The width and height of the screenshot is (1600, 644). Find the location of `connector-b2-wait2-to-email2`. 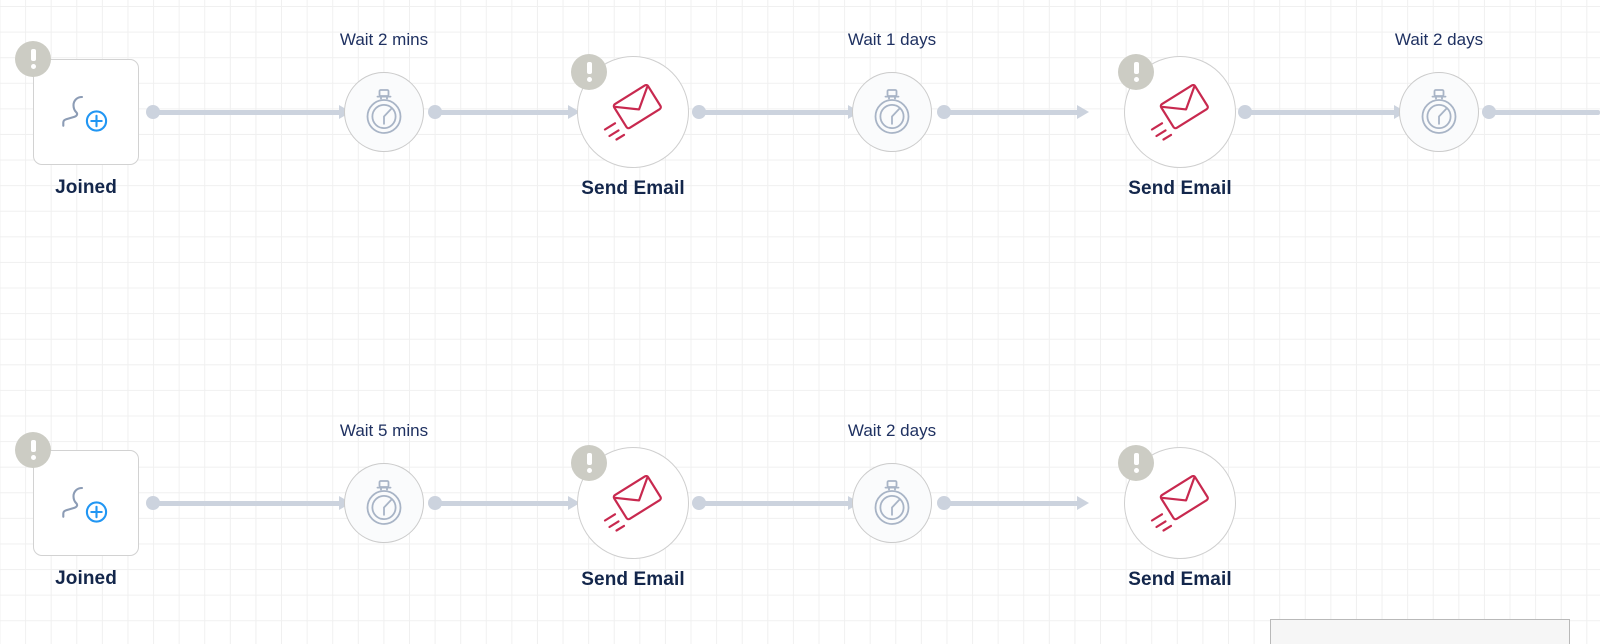

connector-b2-wait2-to-email2 is located at coordinates (1013, 503).